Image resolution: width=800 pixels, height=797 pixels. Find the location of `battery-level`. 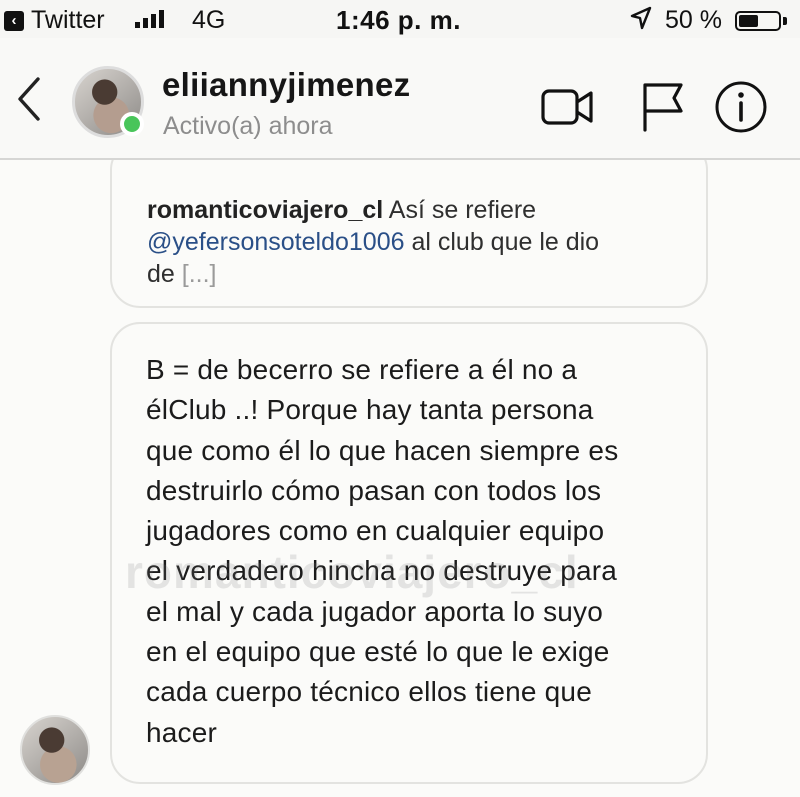

battery-level is located at coordinates (748, 21).